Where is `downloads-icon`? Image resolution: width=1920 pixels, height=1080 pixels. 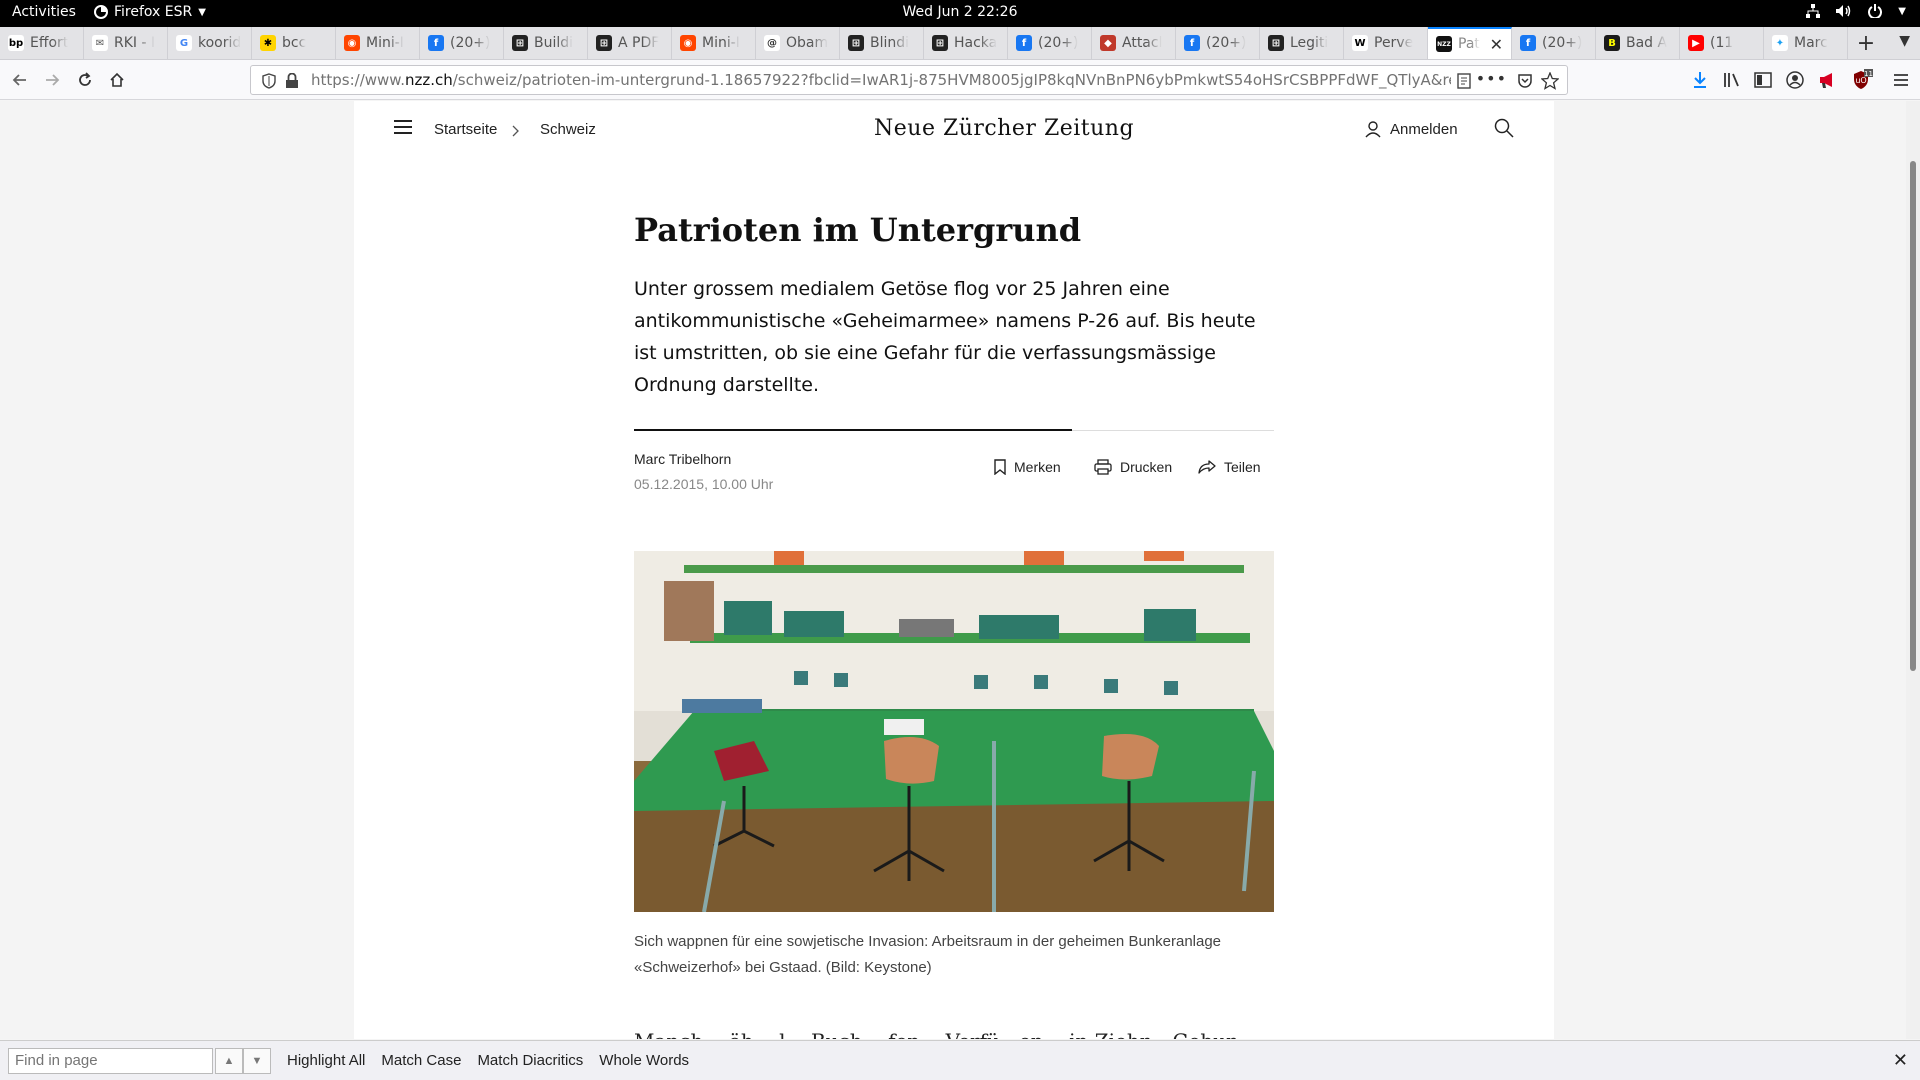
downloads-icon is located at coordinates (1700, 80).